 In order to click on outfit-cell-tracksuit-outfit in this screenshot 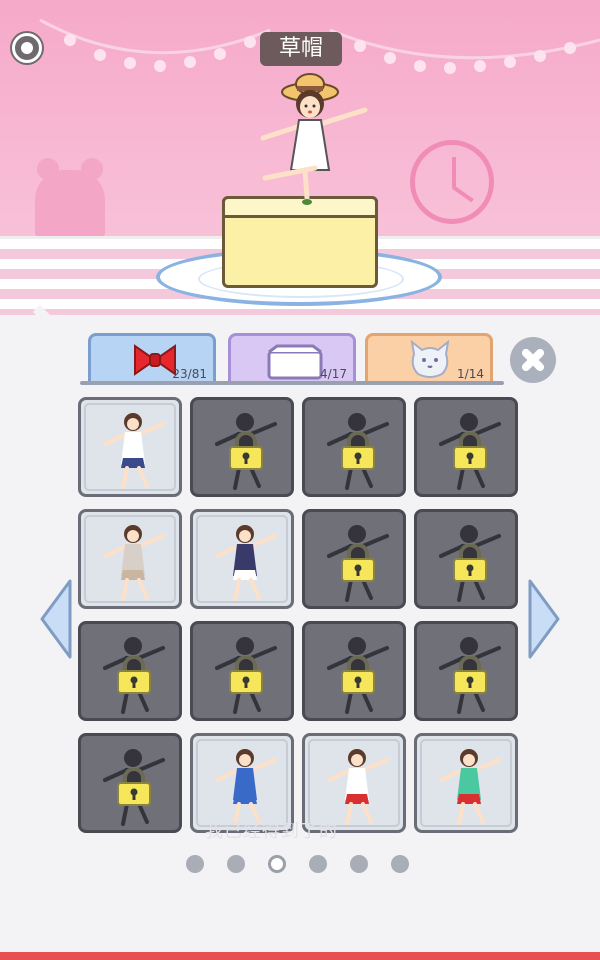, I will do `click(242, 559)`.